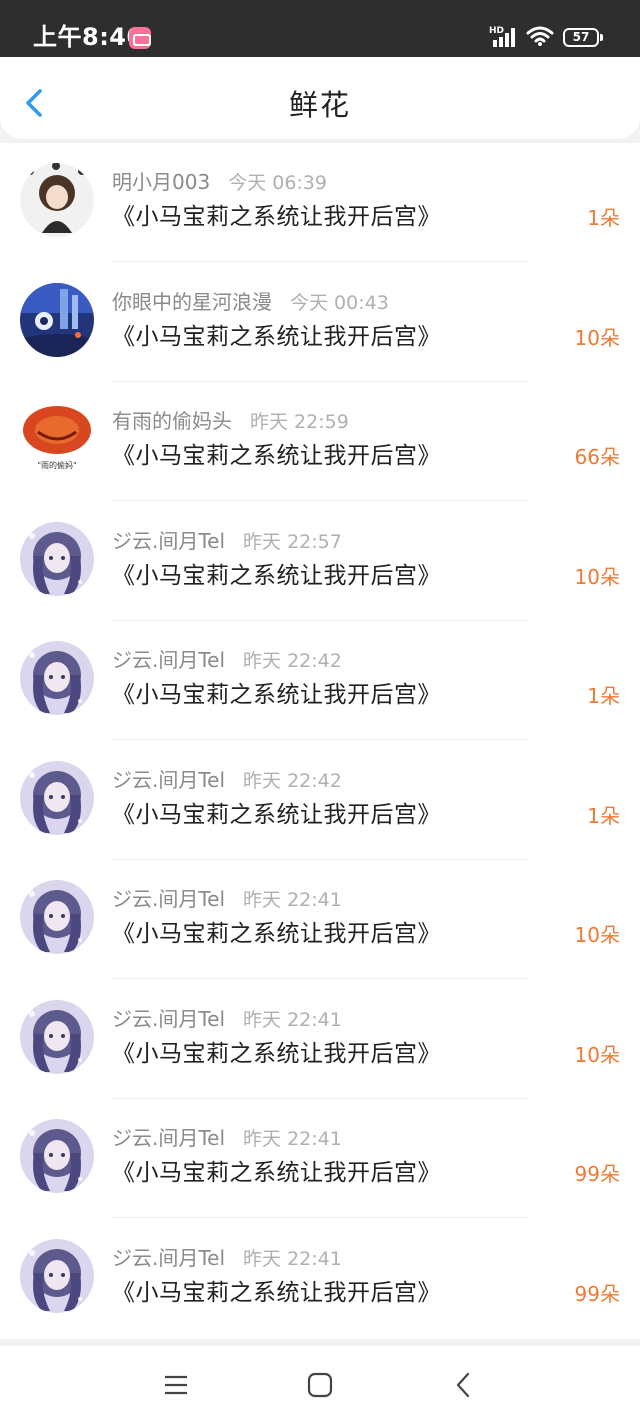 This screenshot has height=1422, width=640. What do you see at coordinates (597, 457) in the screenshot?
I see `flower-count: 66朵` at bounding box center [597, 457].